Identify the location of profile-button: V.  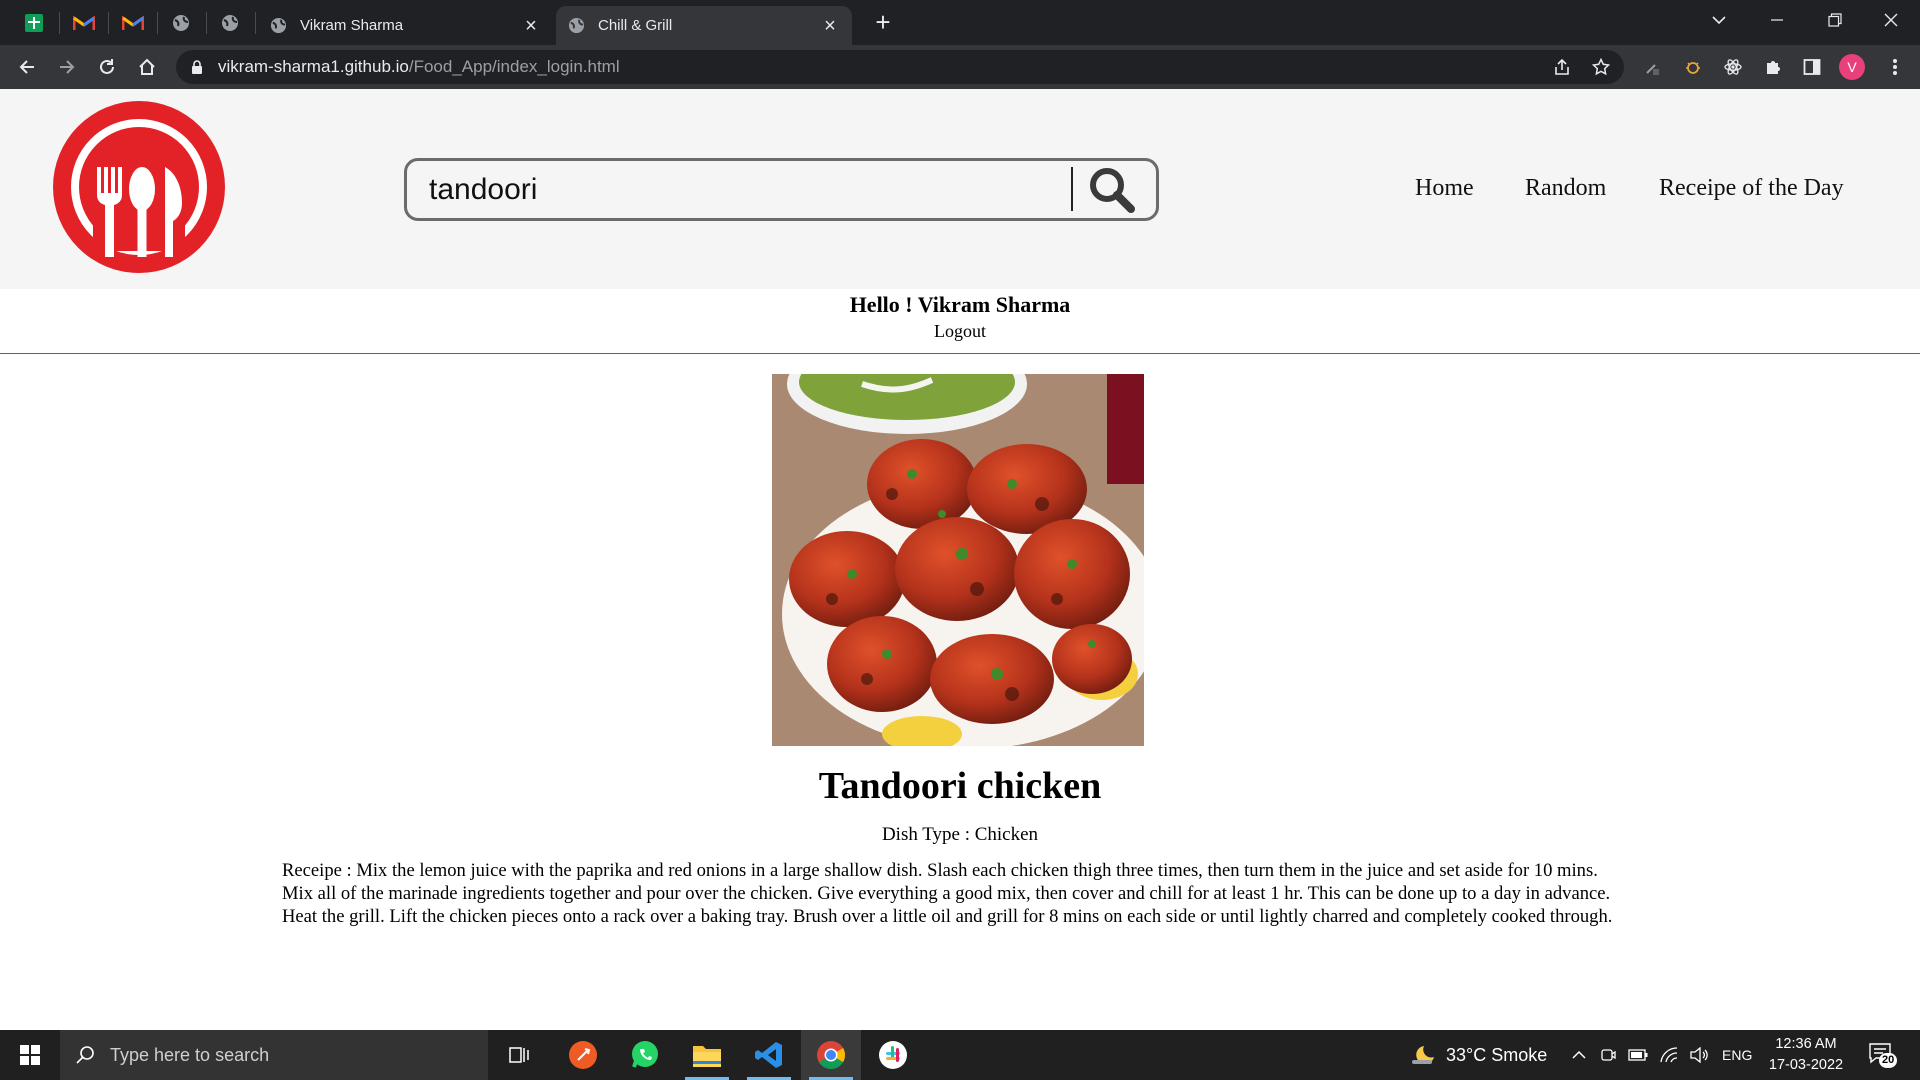
(1852, 67).